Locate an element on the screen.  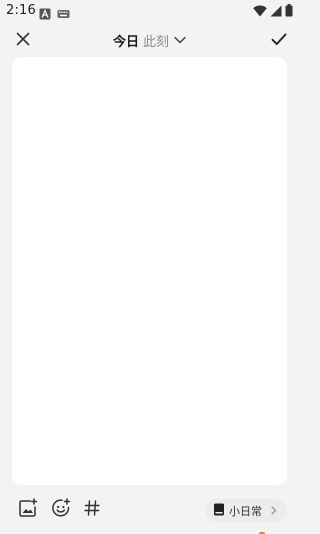
hashtag-icon is located at coordinates (92, 510).